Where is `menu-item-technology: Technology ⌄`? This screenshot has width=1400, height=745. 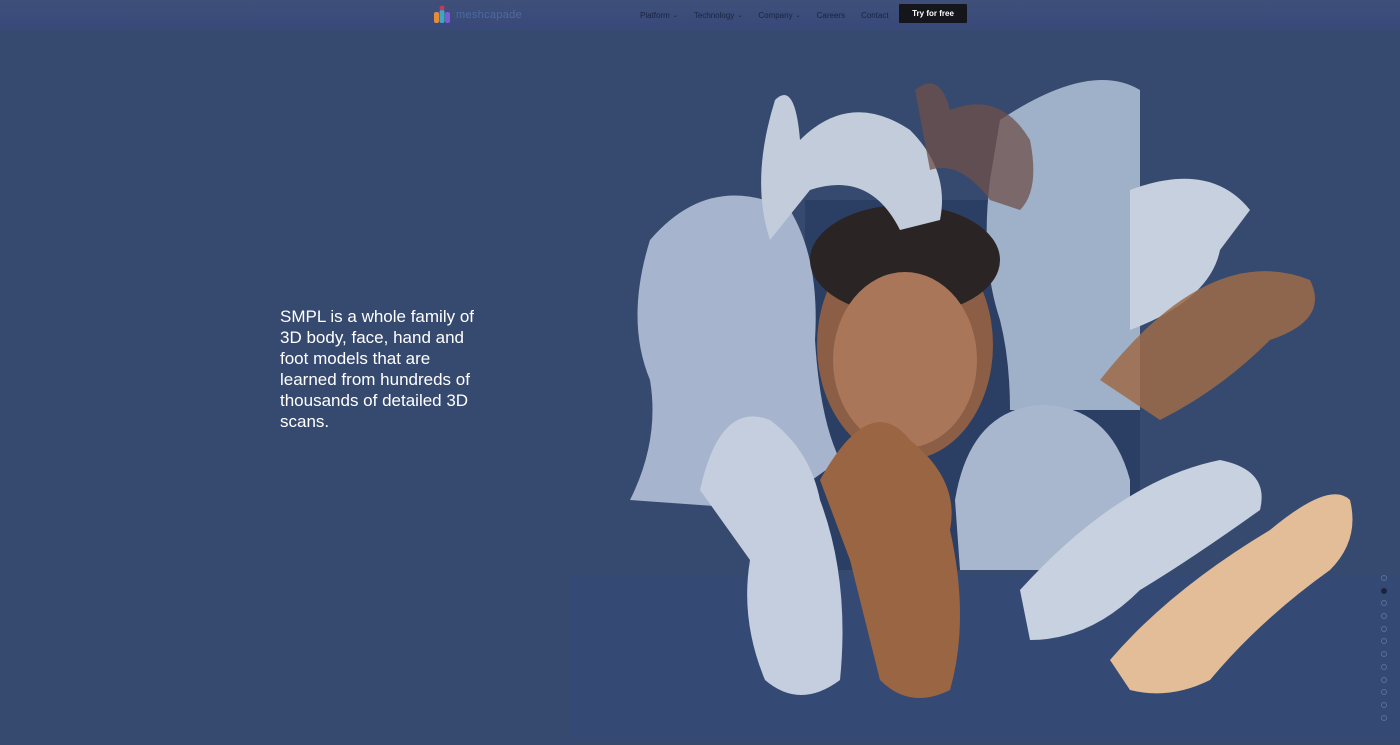 menu-item-technology: Technology ⌄ is located at coordinates (718, 15).